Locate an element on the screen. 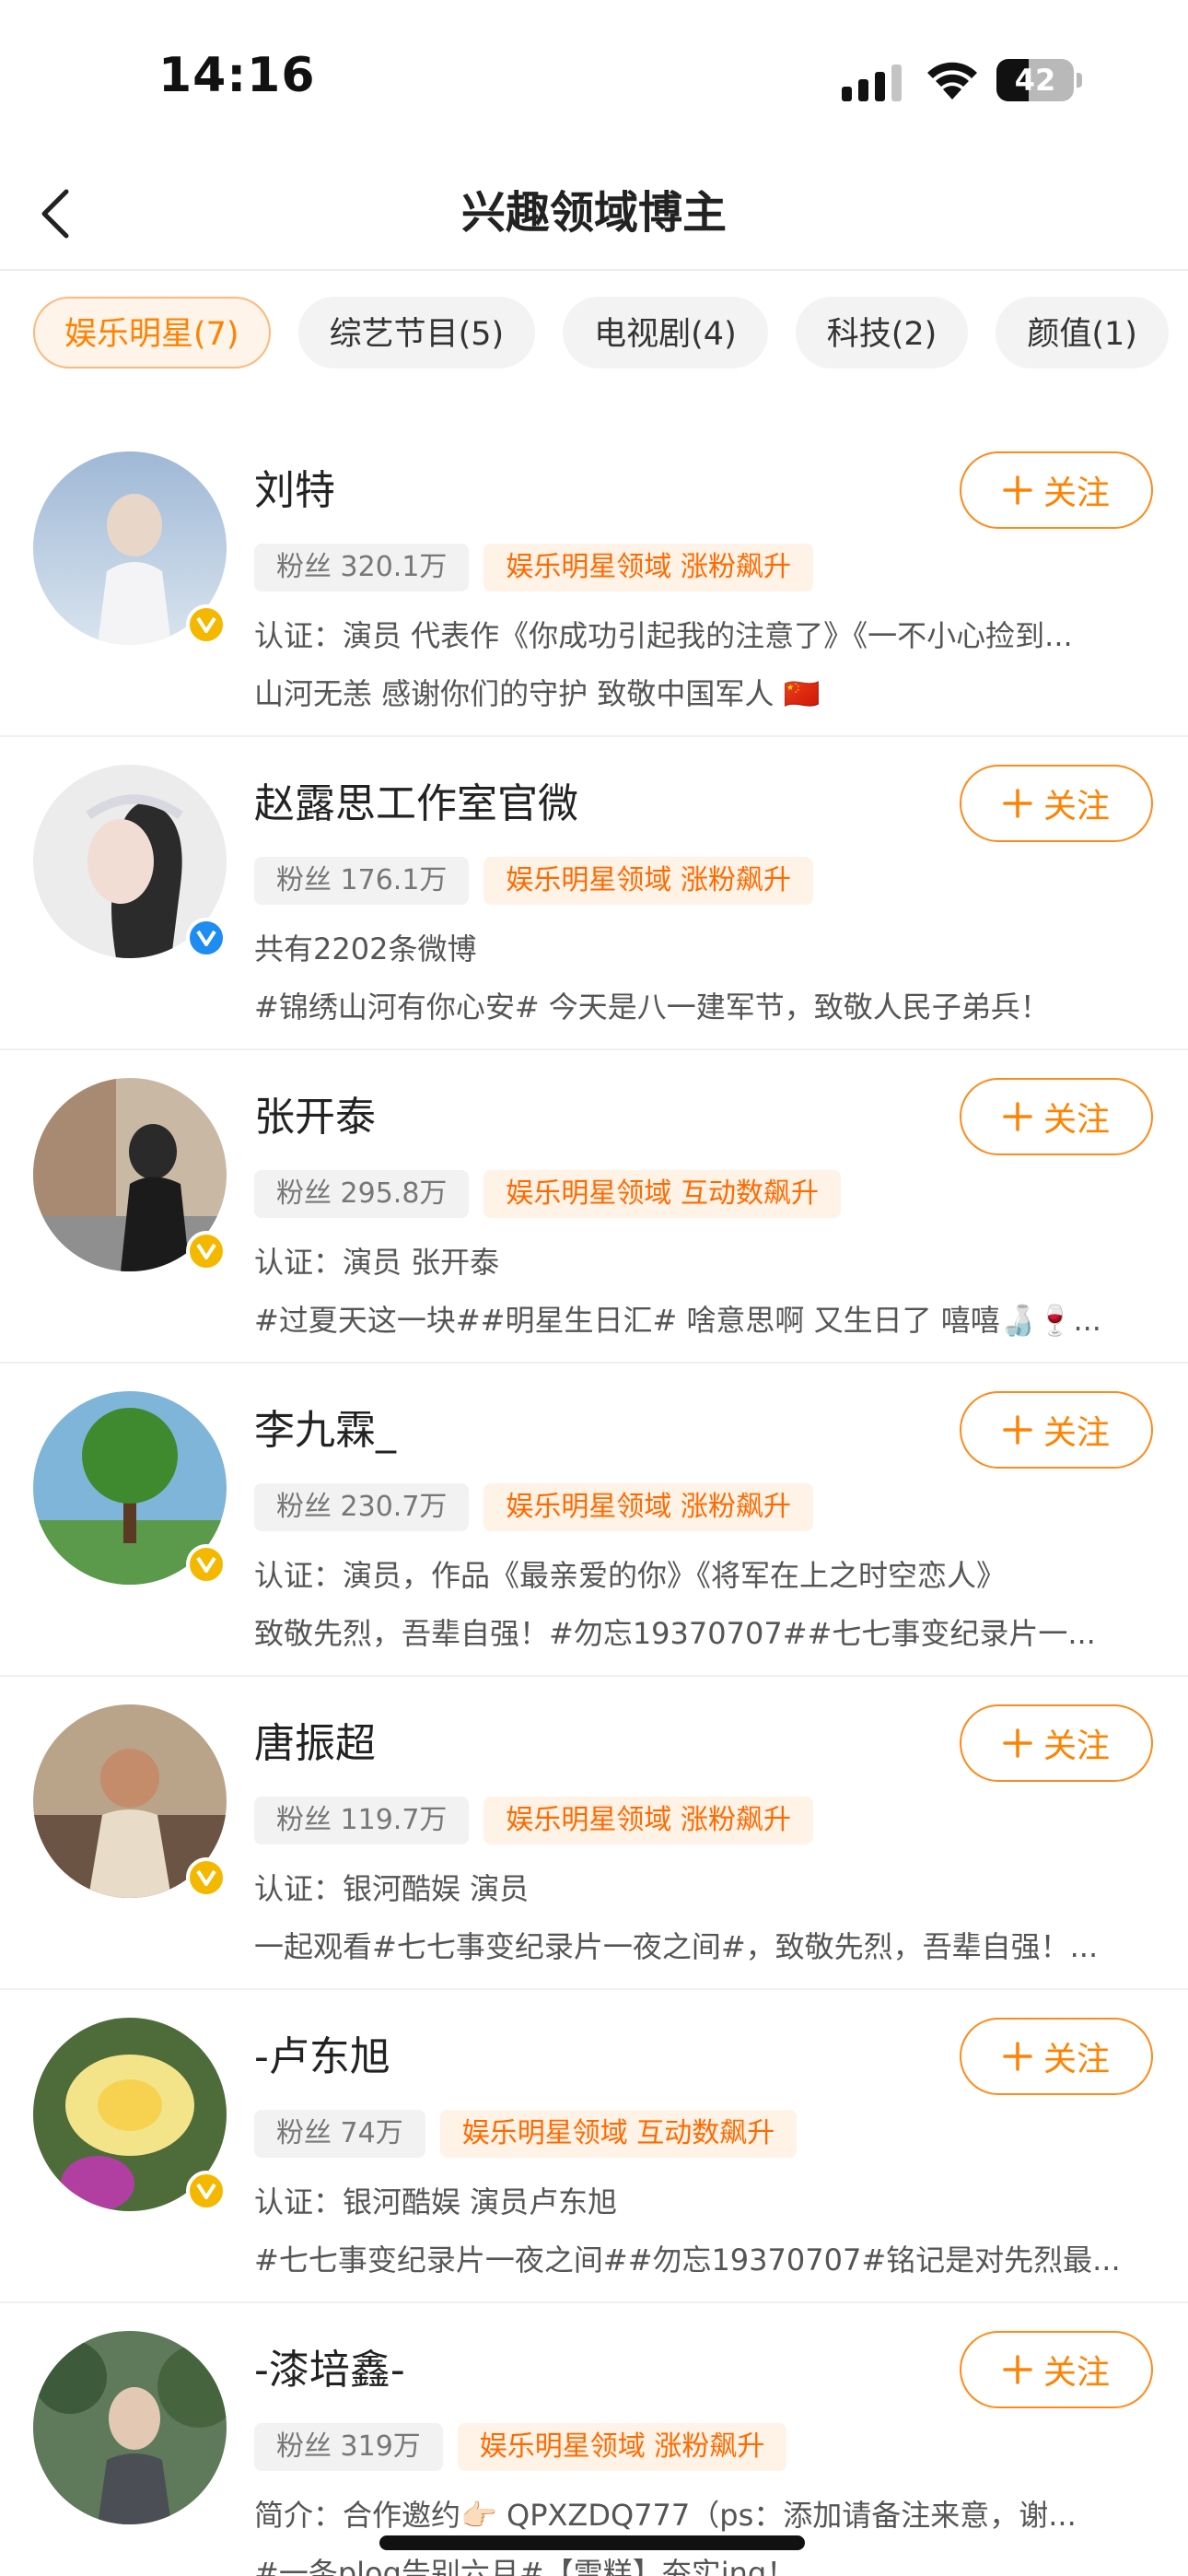 The width and height of the screenshot is (1188, 2576). blogger-meta: 粉丝 319万 娱乐明星领域 涨粉飙升 is located at coordinates (521, 2447).